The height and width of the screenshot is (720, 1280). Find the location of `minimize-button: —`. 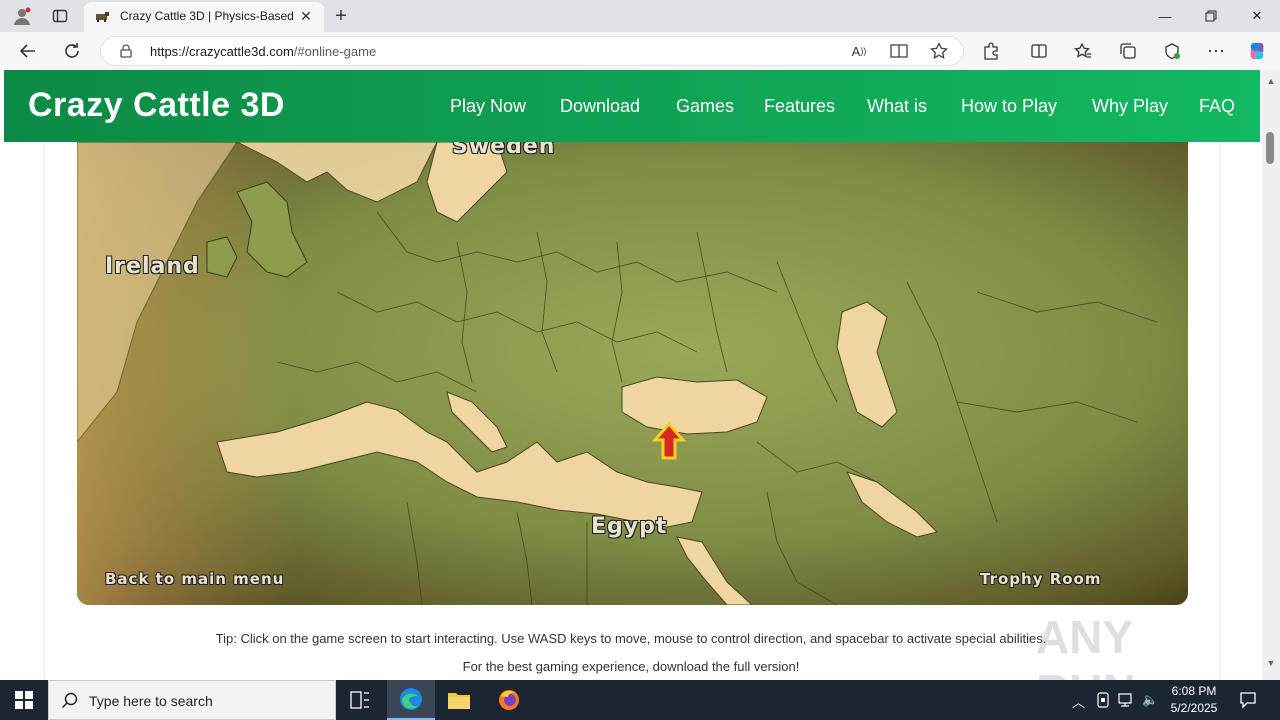

minimize-button: — is located at coordinates (1165, 16).